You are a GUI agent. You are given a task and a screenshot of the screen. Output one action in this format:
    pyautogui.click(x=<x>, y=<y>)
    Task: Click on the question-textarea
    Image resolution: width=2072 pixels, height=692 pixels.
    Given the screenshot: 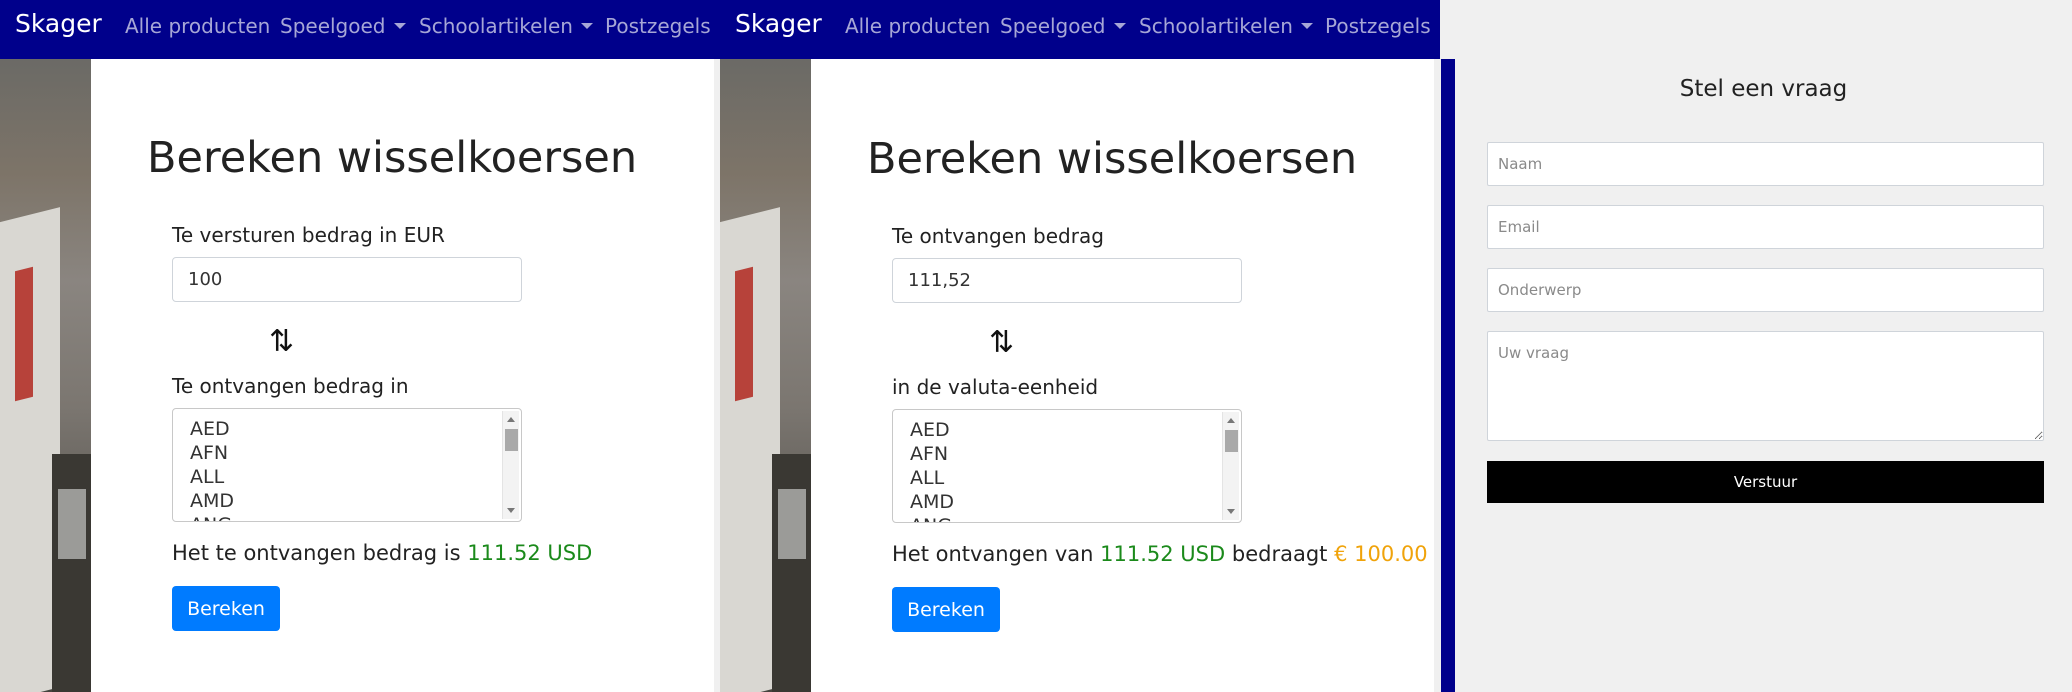 What is the action you would take?
    pyautogui.click(x=1765, y=386)
    